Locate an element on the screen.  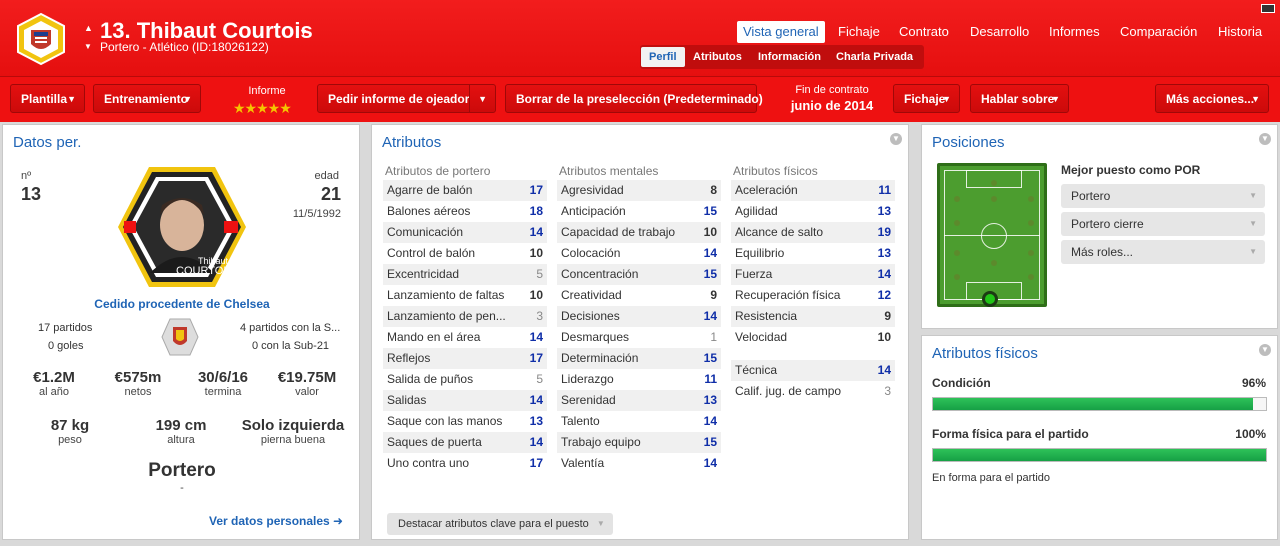
tab-comparacion: Comparación is located at coordinates (1158, 32).